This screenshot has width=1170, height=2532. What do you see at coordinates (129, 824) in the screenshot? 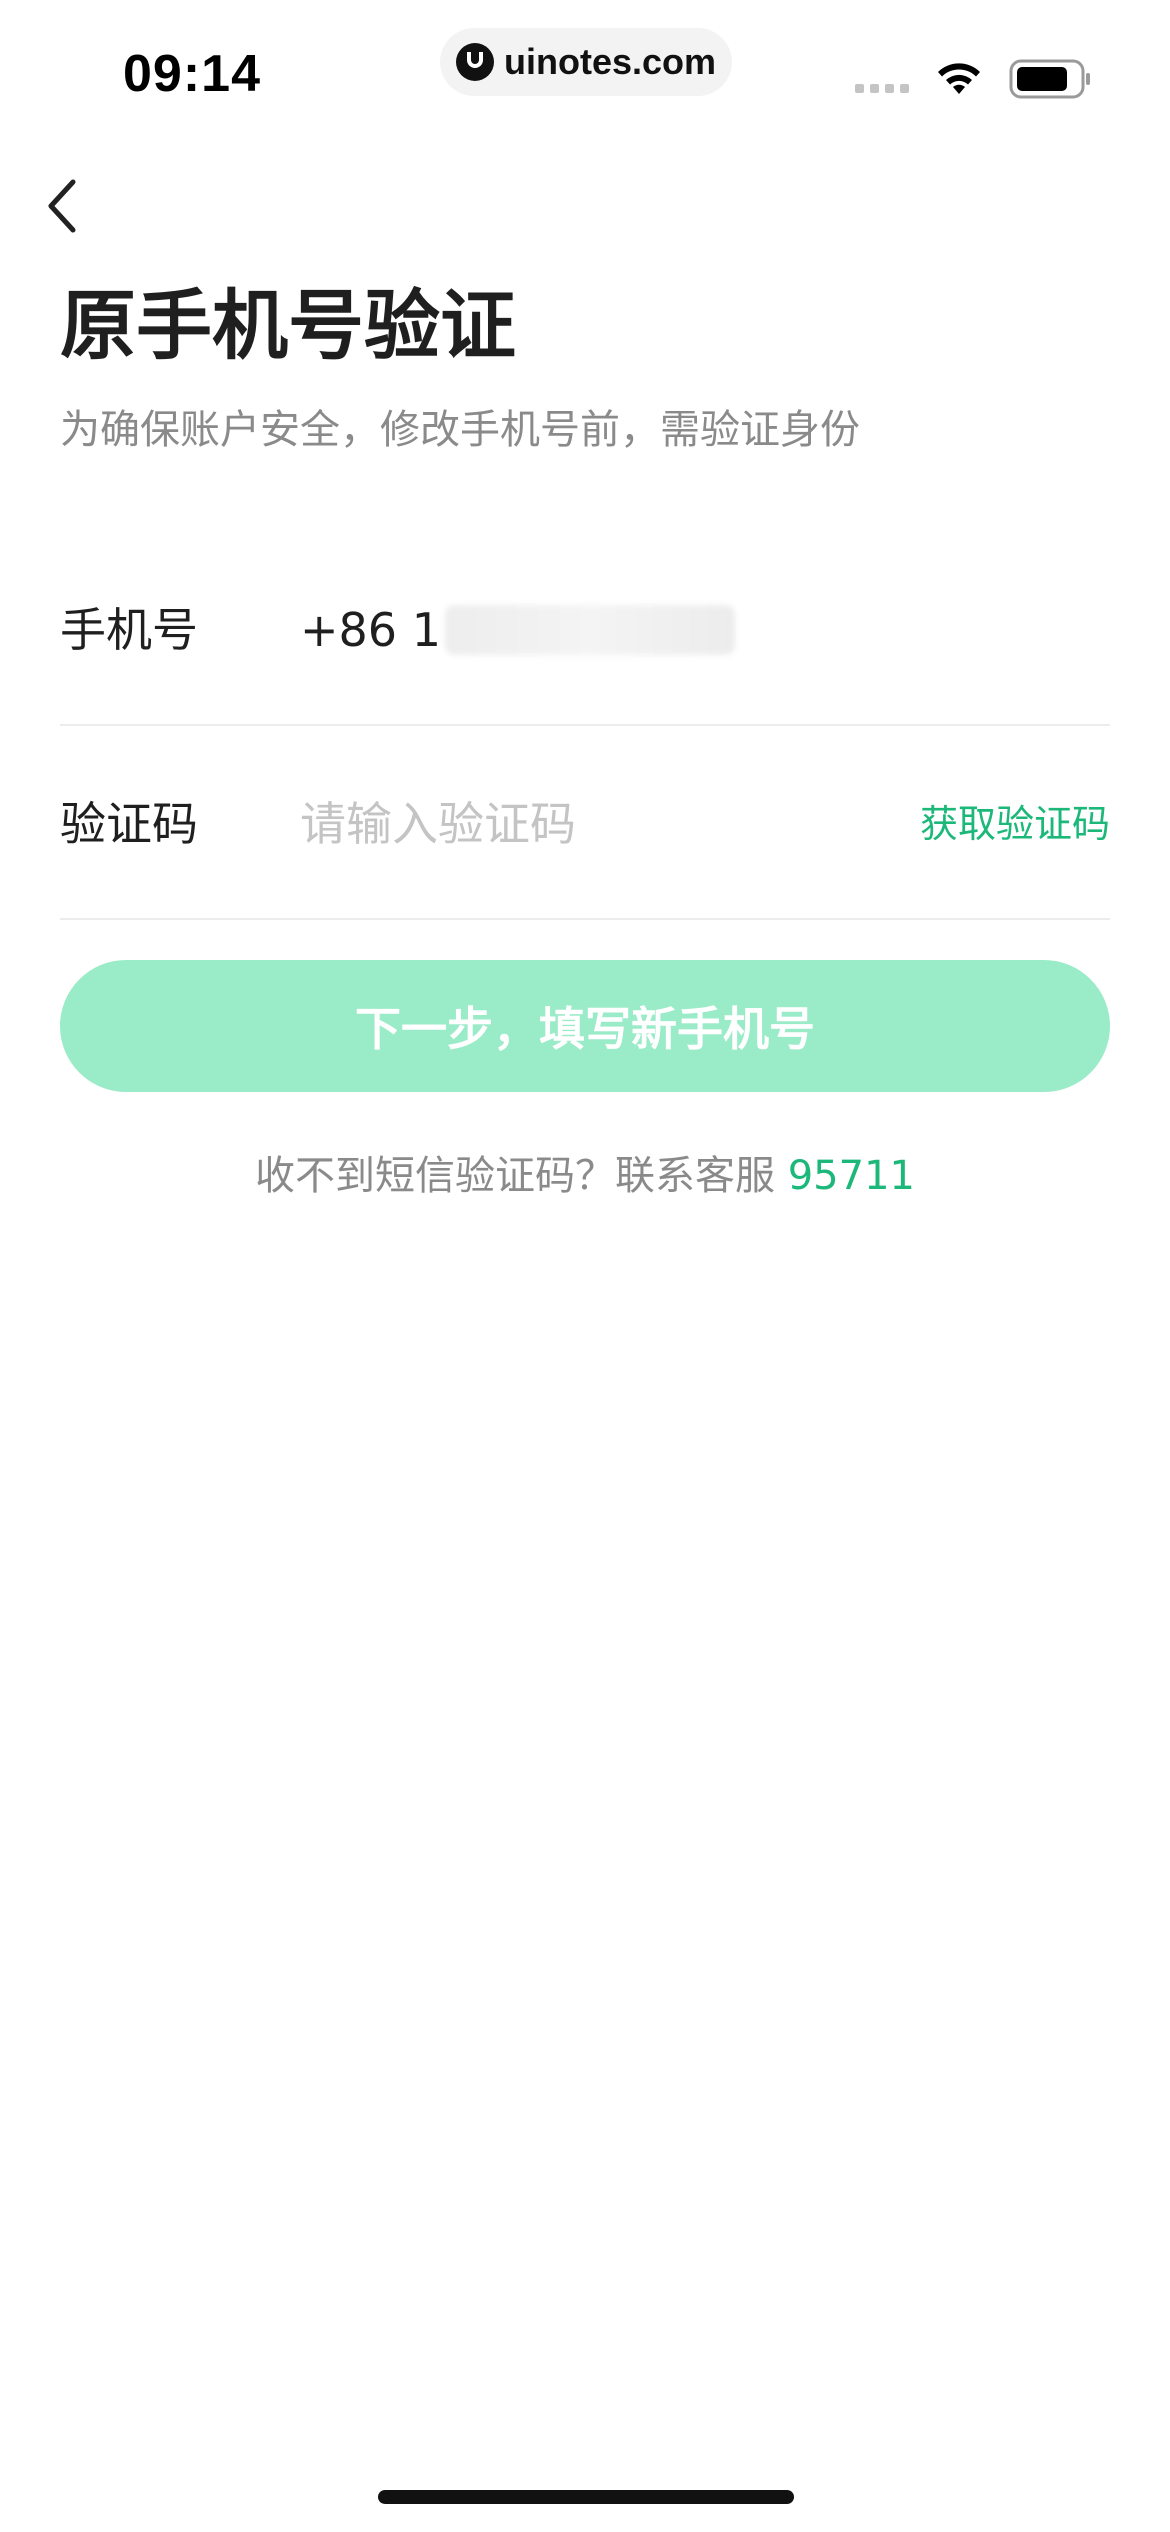
I see `code-label: 验证码` at bounding box center [129, 824].